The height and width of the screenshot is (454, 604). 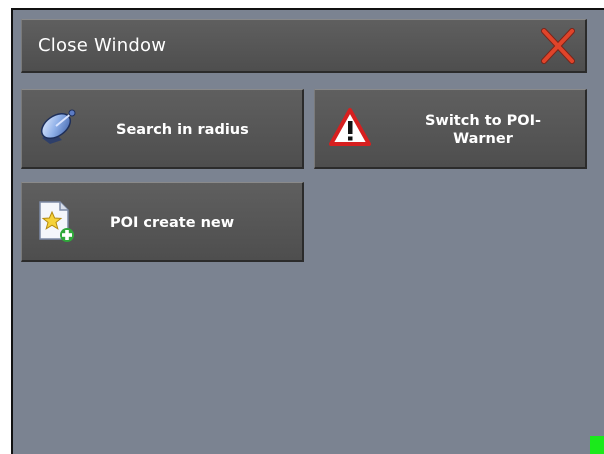 What do you see at coordinates (172, 223) in the screenshot?
I see `poi-create-new-label: POI create new` at bounding box center [172, 223].